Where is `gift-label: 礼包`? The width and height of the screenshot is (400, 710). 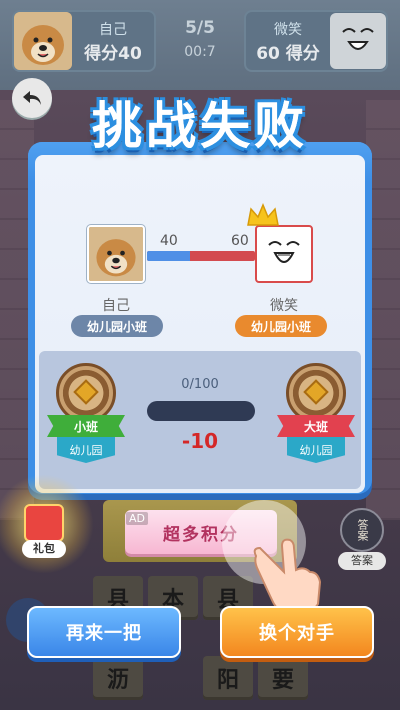
gift-label: 礼包 is located at coordinates (44, 549).